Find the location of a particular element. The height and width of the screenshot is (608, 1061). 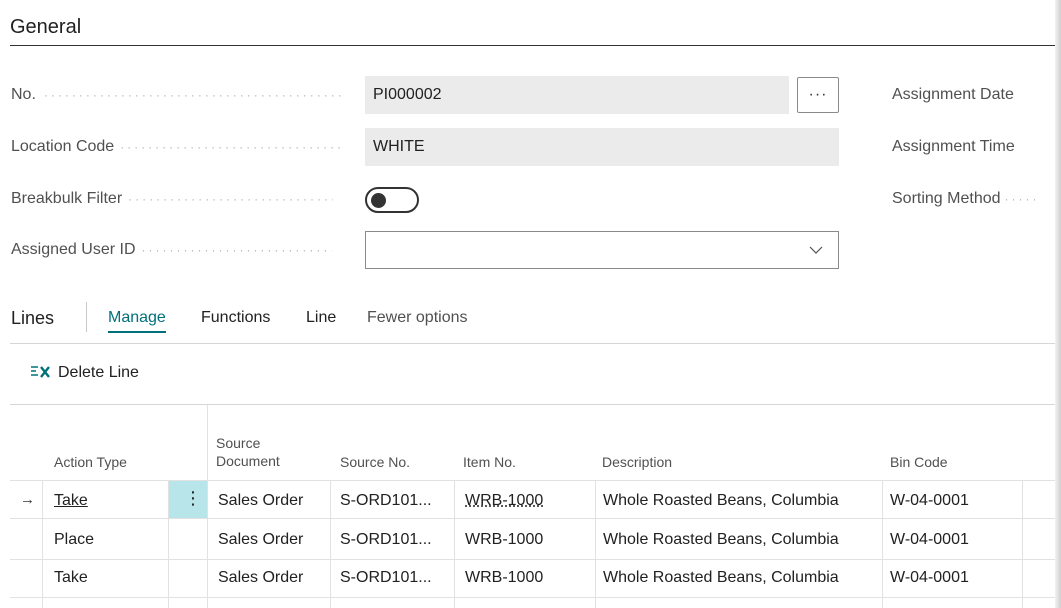

row-actions-menu-button: ⋮ is located at coordinates (188, 499).